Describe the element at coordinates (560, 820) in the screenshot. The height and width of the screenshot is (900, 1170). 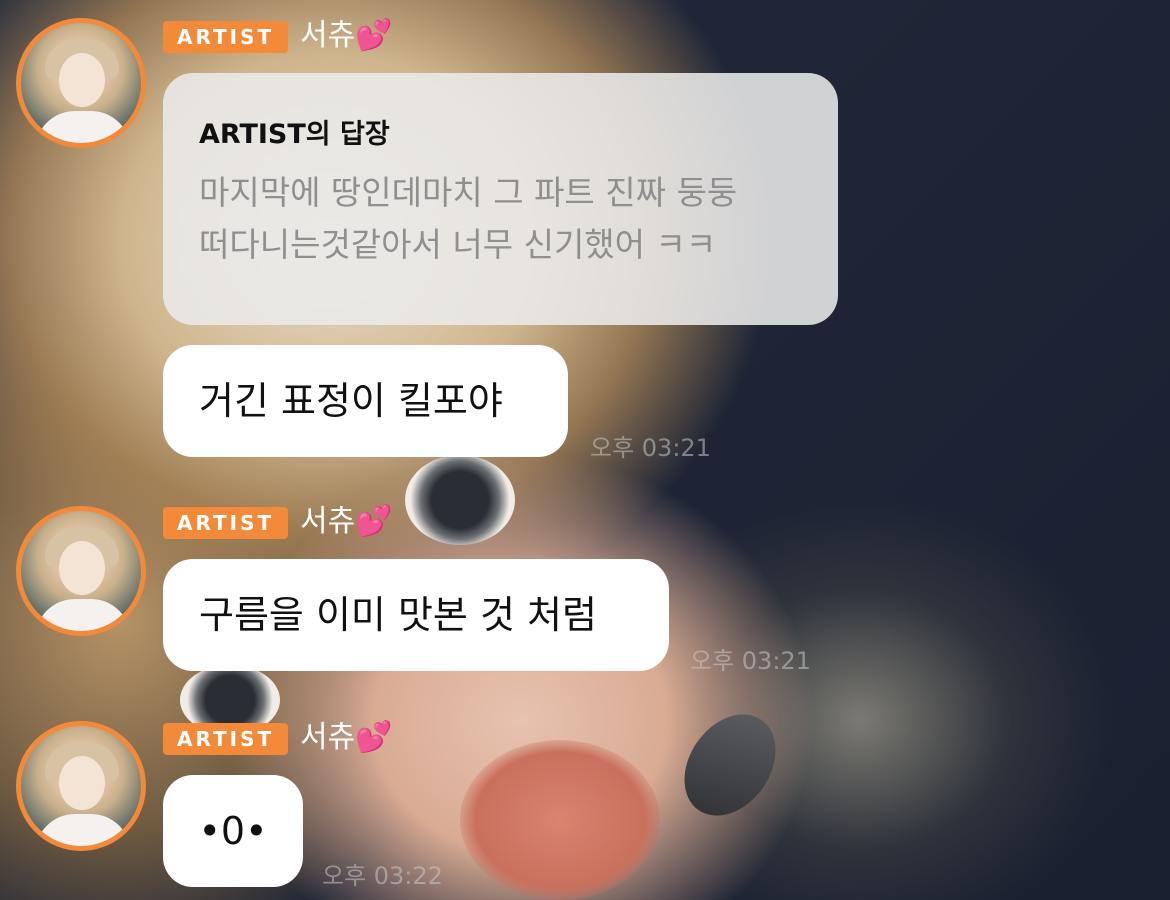
I see `photo-lips` at that location.